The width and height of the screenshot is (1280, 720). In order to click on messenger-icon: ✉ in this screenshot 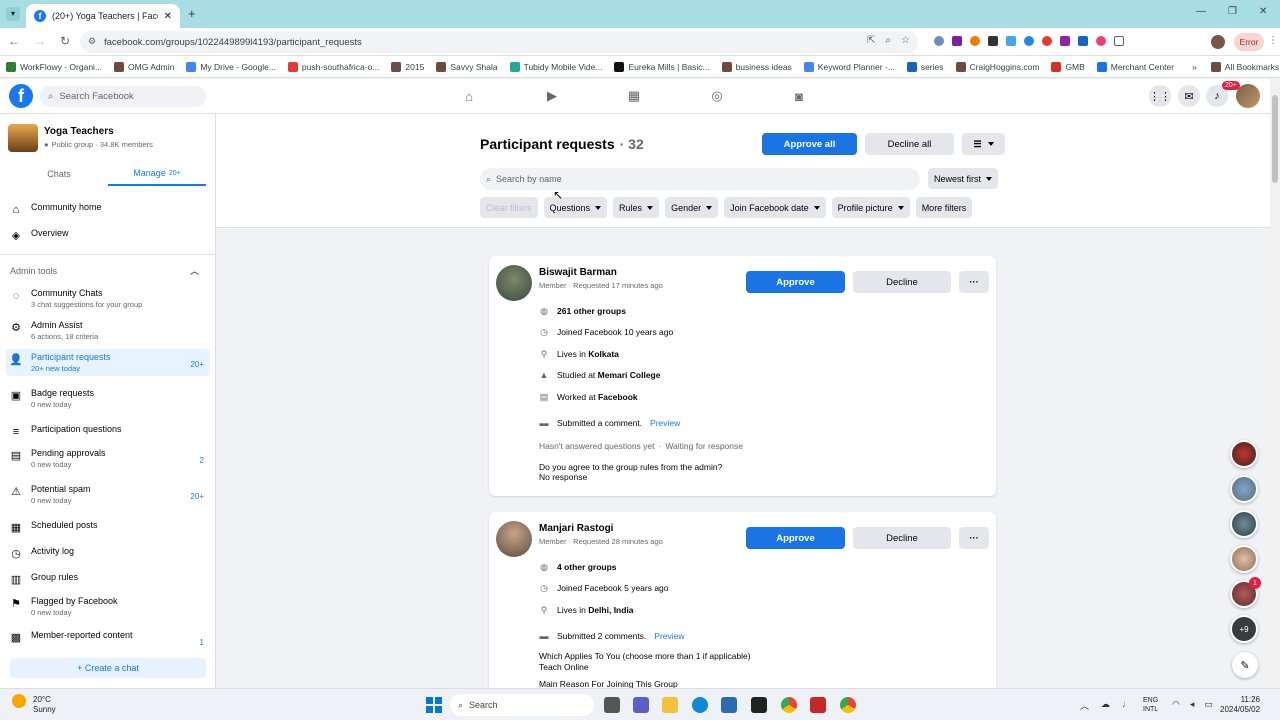, I will do `click(1189, 96)`.